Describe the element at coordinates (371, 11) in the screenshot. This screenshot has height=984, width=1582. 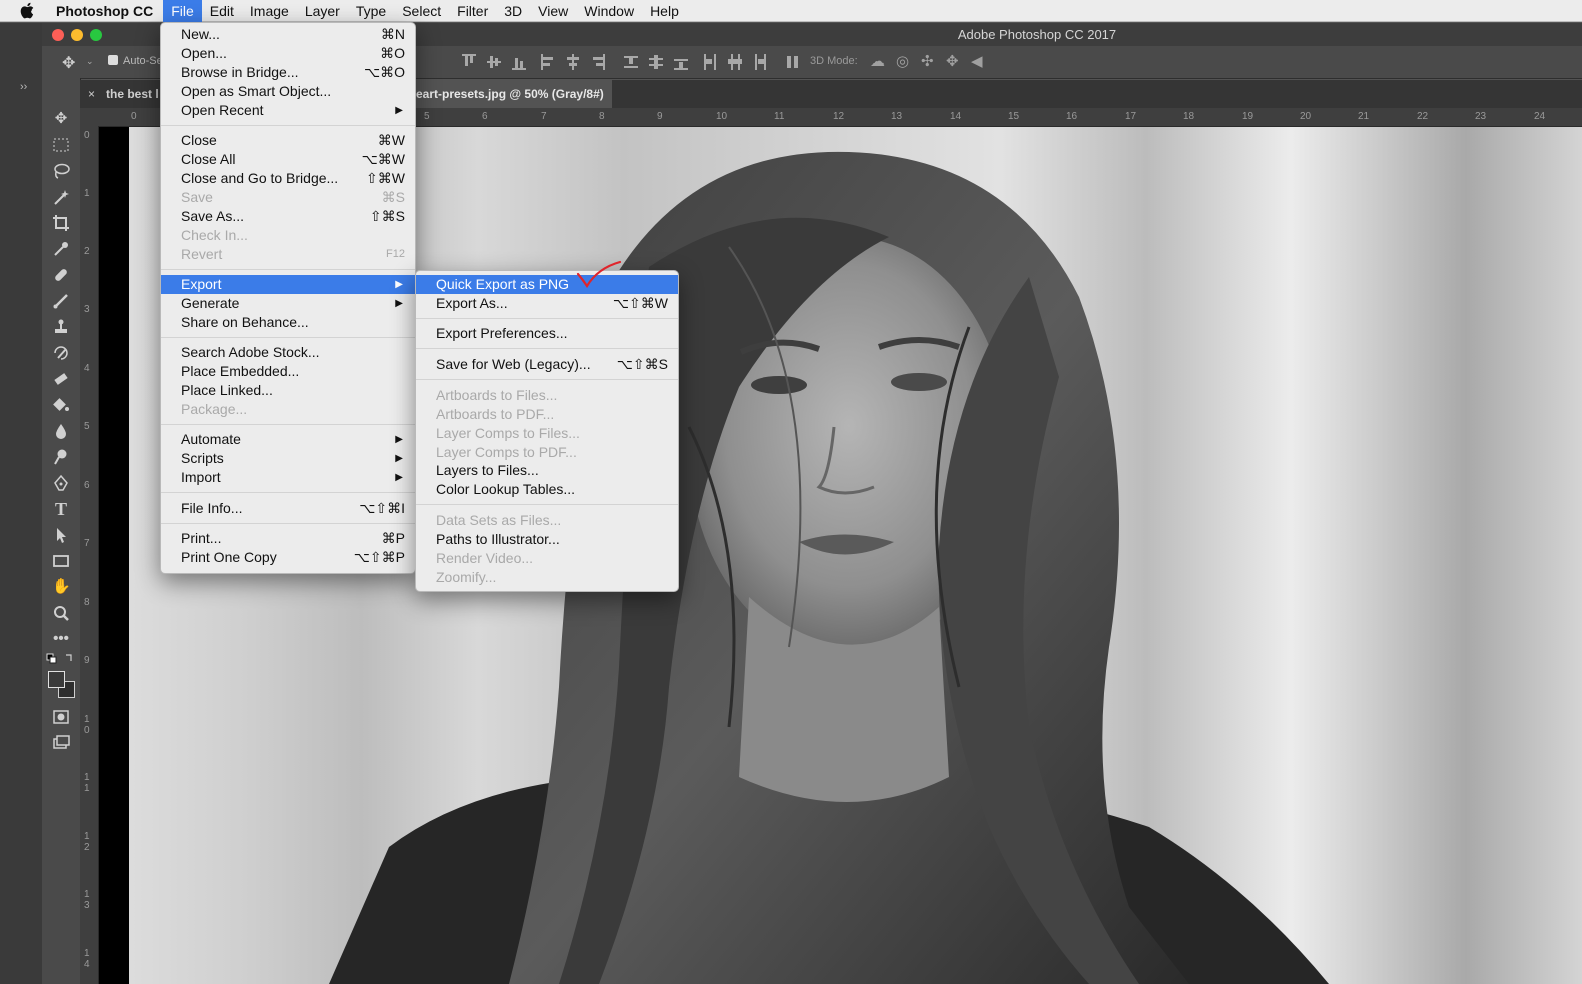
I see `menu-type: Type` at that location.